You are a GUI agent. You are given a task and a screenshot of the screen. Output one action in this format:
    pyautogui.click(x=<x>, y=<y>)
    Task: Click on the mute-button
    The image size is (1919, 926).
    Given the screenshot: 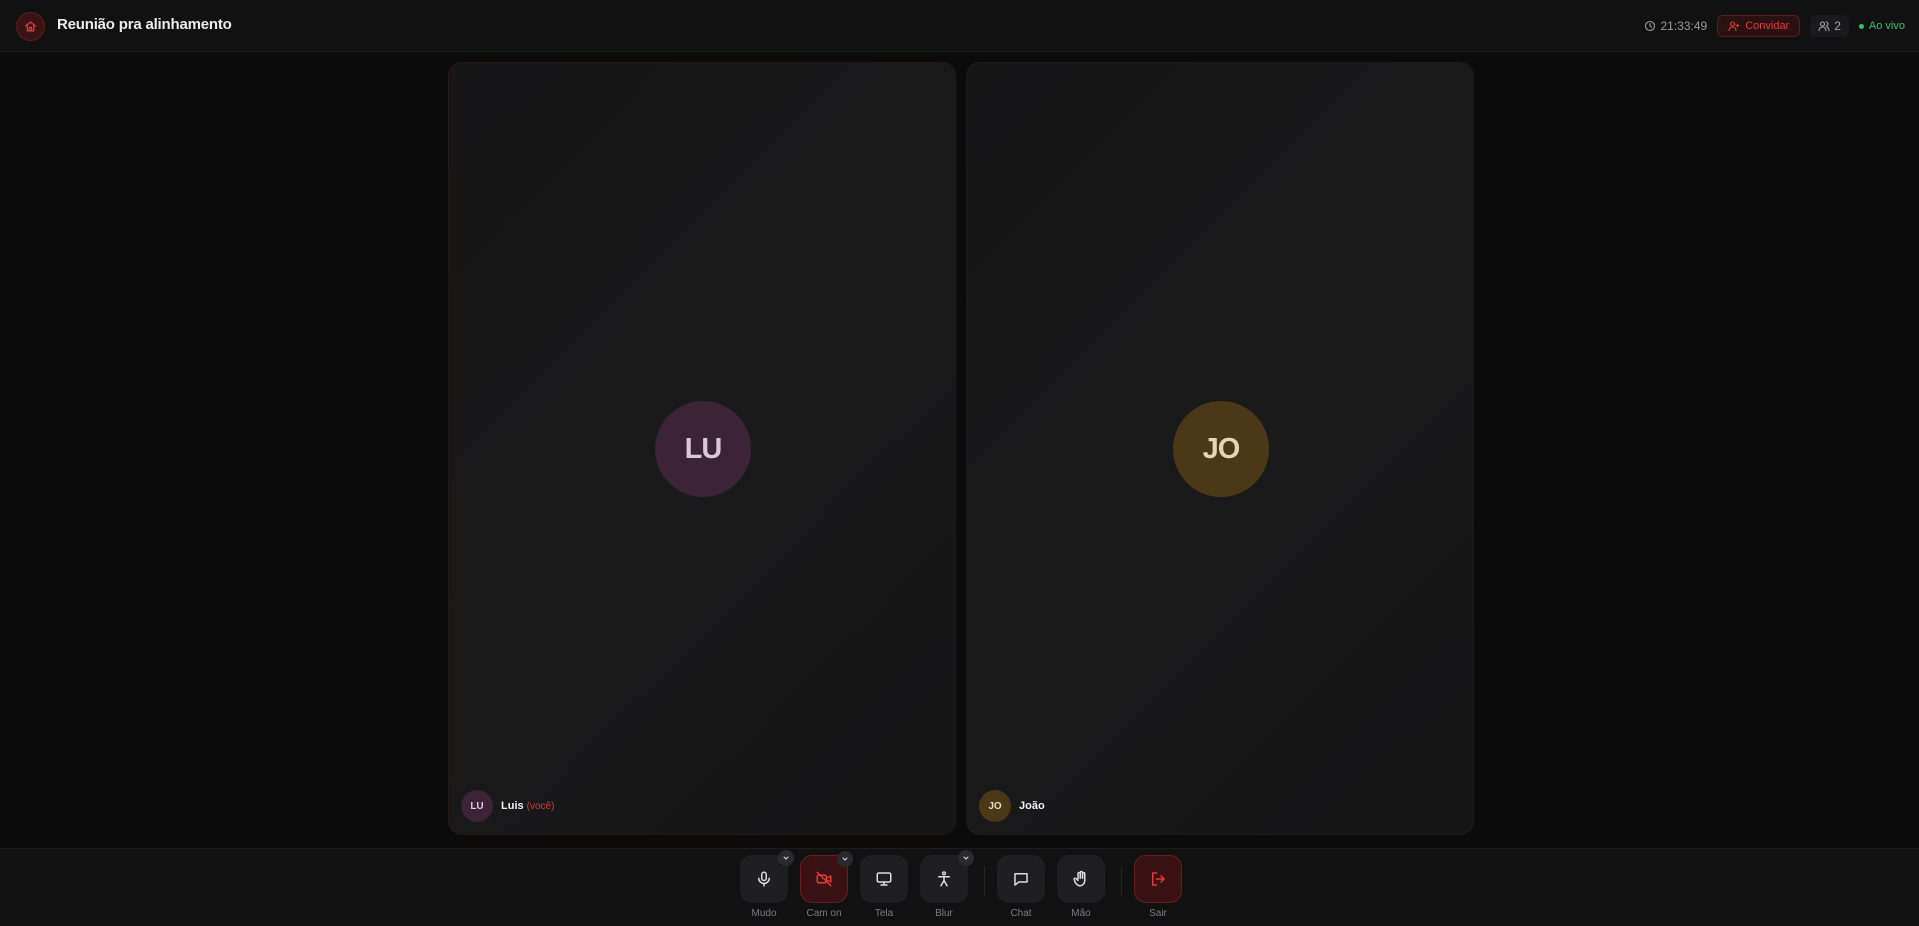 What is the action you would take?
    pyautogui.click(x=767, y=876)
    